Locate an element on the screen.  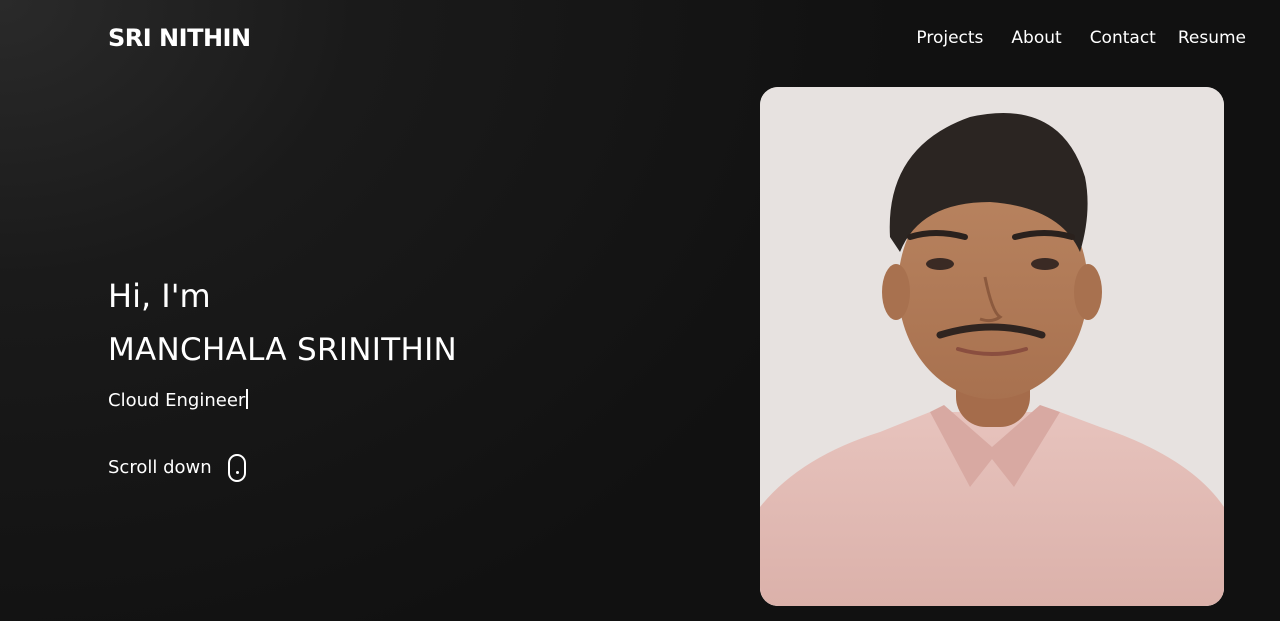
scroll-down-button: Scroll down is located at coordinates (282, 468).